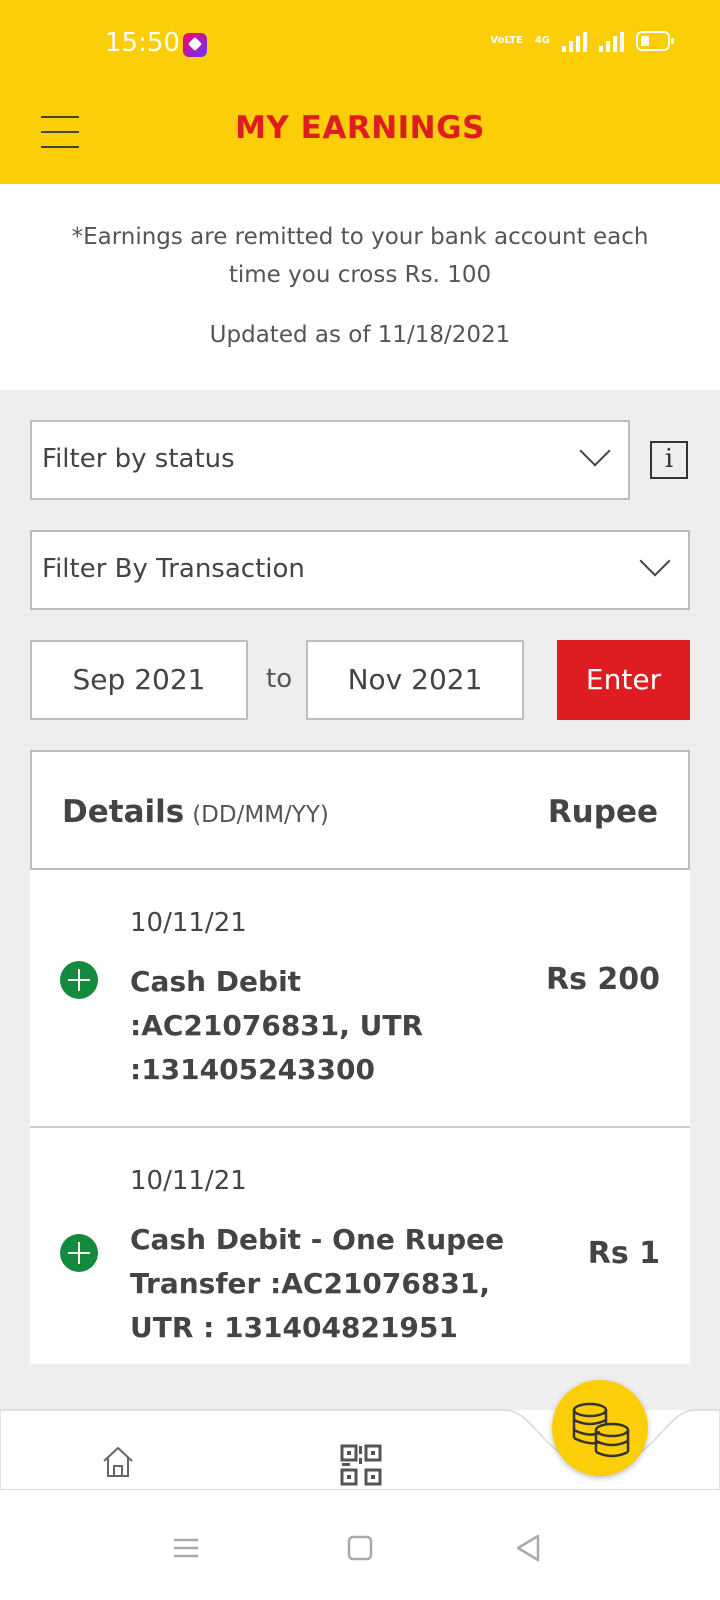 Image resolution: width=720 pixels, height=1600 pixels. I want to click on battery-icon, so click(655, 41).